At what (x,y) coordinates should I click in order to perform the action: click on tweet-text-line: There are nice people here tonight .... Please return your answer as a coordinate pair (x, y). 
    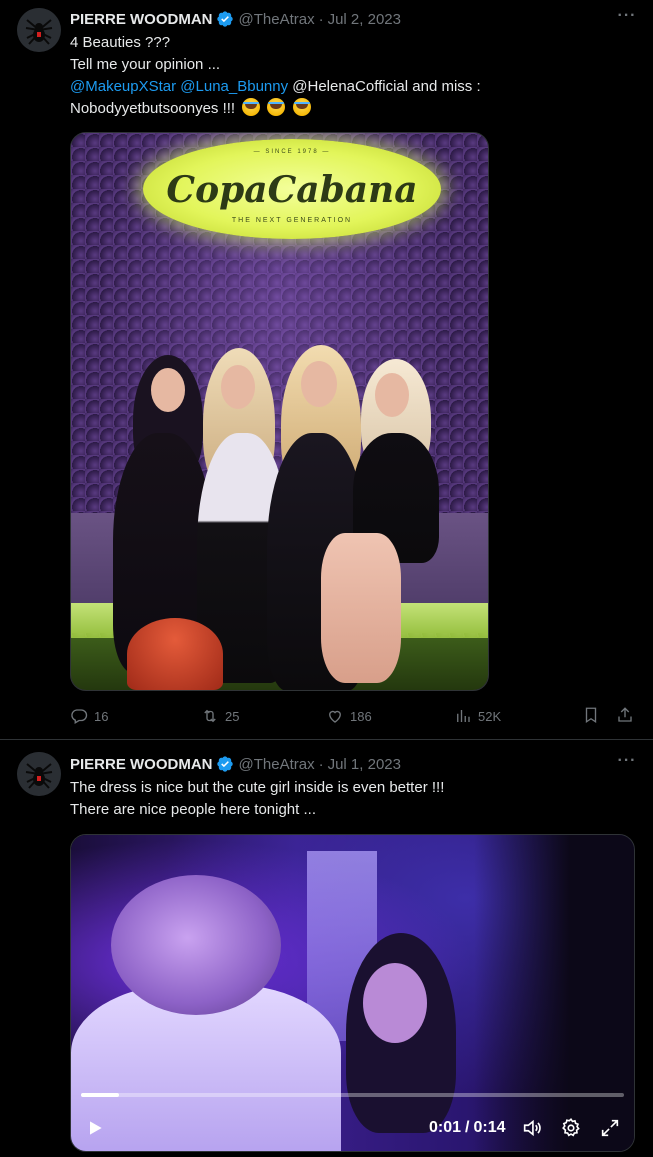
    Looking at the image, I should click on (193, 809).